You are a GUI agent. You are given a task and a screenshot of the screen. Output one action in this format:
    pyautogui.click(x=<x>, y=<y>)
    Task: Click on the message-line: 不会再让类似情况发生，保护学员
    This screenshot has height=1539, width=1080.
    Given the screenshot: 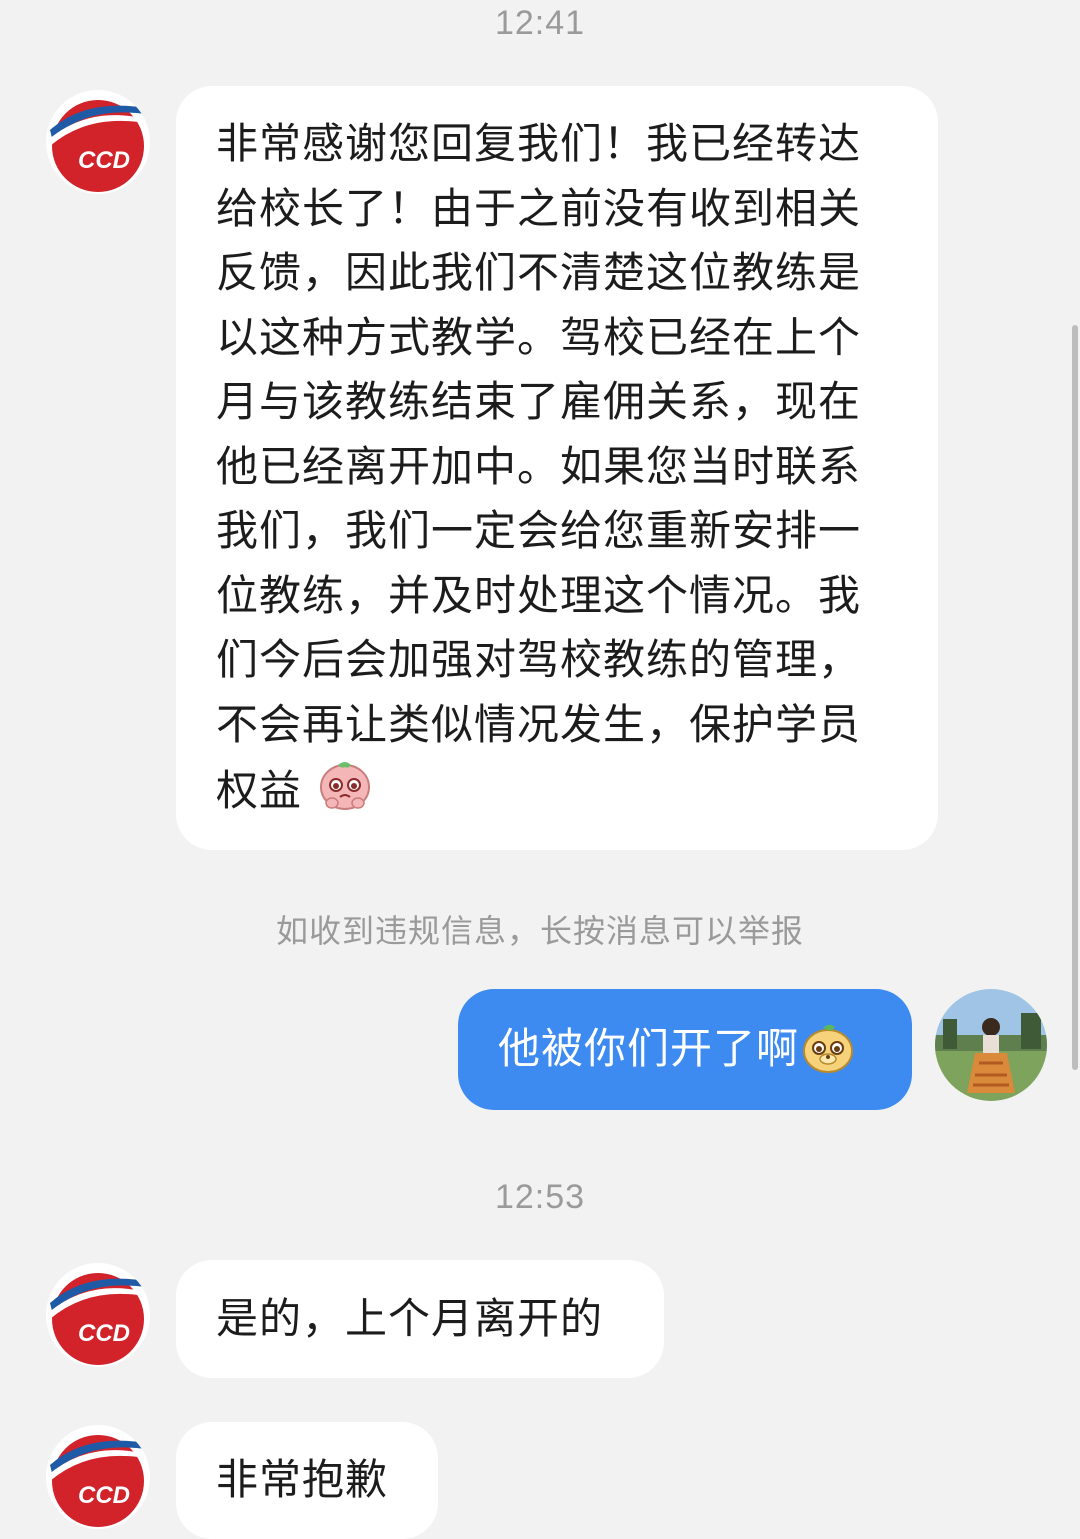 What is the action you would take?
    pyautogui.click(x=539, y=724)
    